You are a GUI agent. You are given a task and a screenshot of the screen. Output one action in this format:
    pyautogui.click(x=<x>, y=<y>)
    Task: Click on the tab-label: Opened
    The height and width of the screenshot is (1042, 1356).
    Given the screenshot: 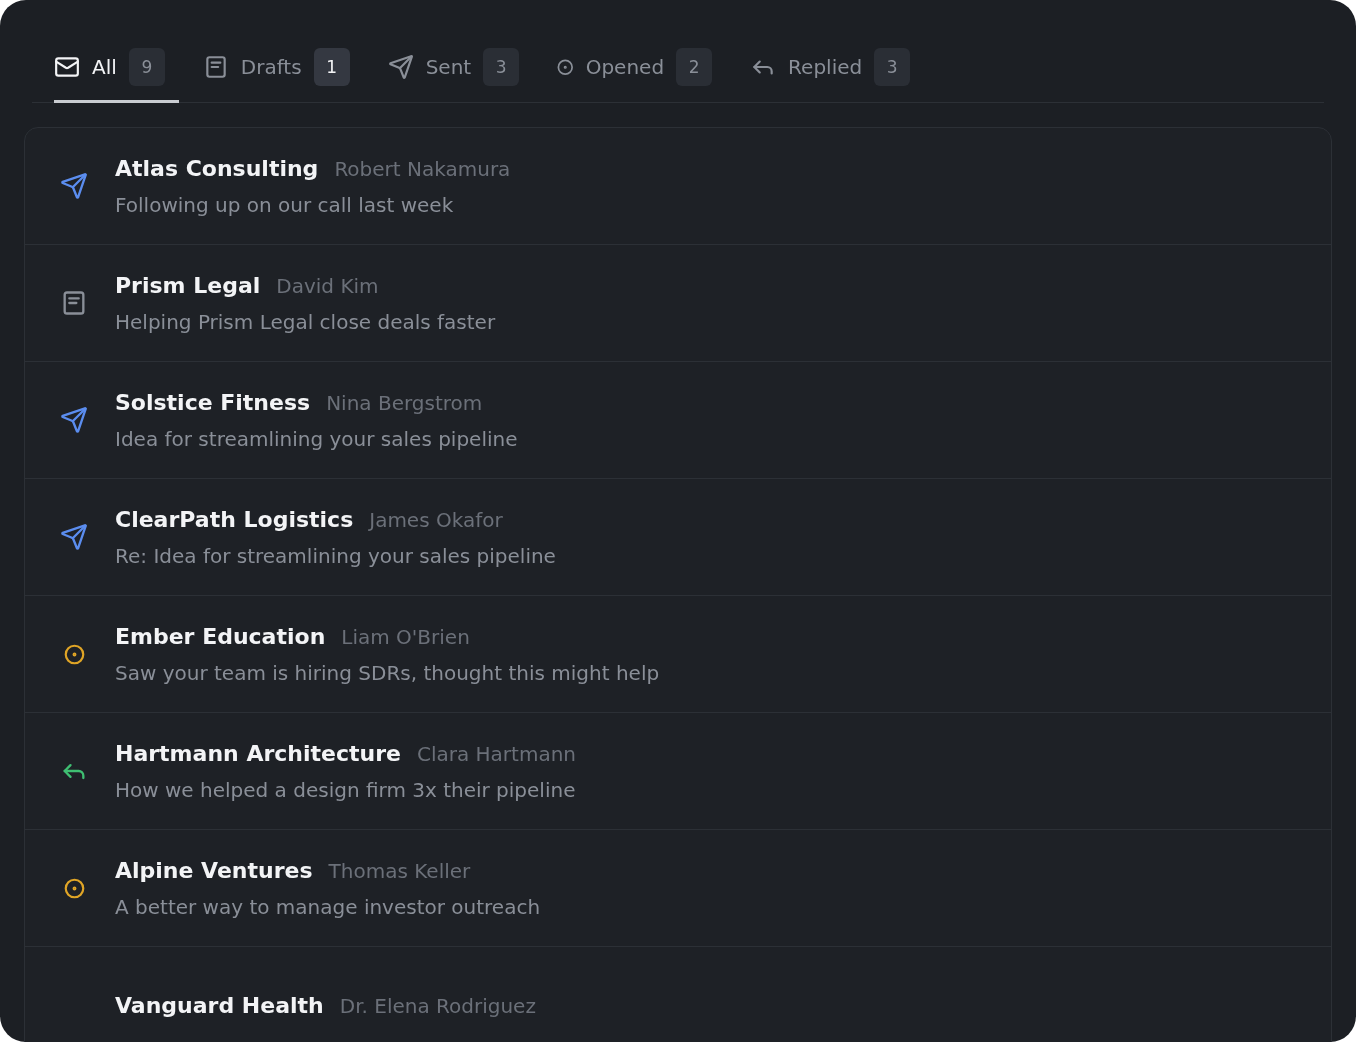 What is the action you would take?
    pyautogui.click(x=625, y=67)
    